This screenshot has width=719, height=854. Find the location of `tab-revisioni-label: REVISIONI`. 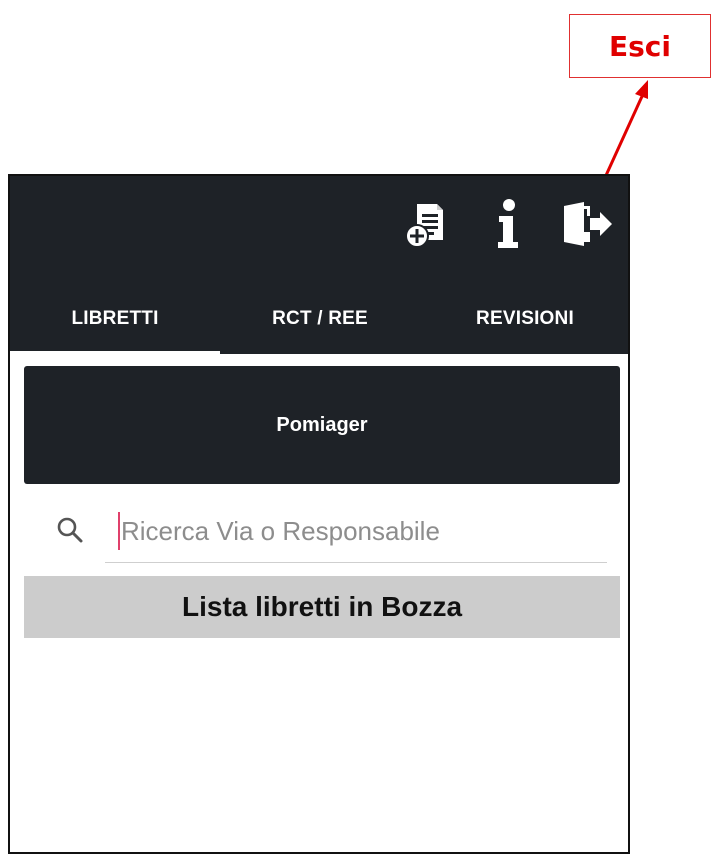

tab-revisioni-label: REVISIONI is located at coordinates (525, 318).